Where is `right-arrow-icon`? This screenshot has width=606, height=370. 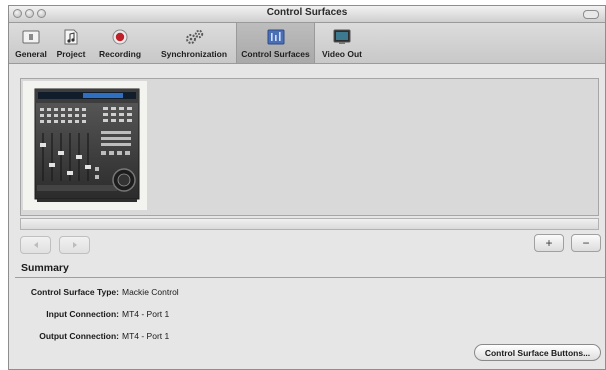 right-arrow-icon is located at coordinates (75, 245).